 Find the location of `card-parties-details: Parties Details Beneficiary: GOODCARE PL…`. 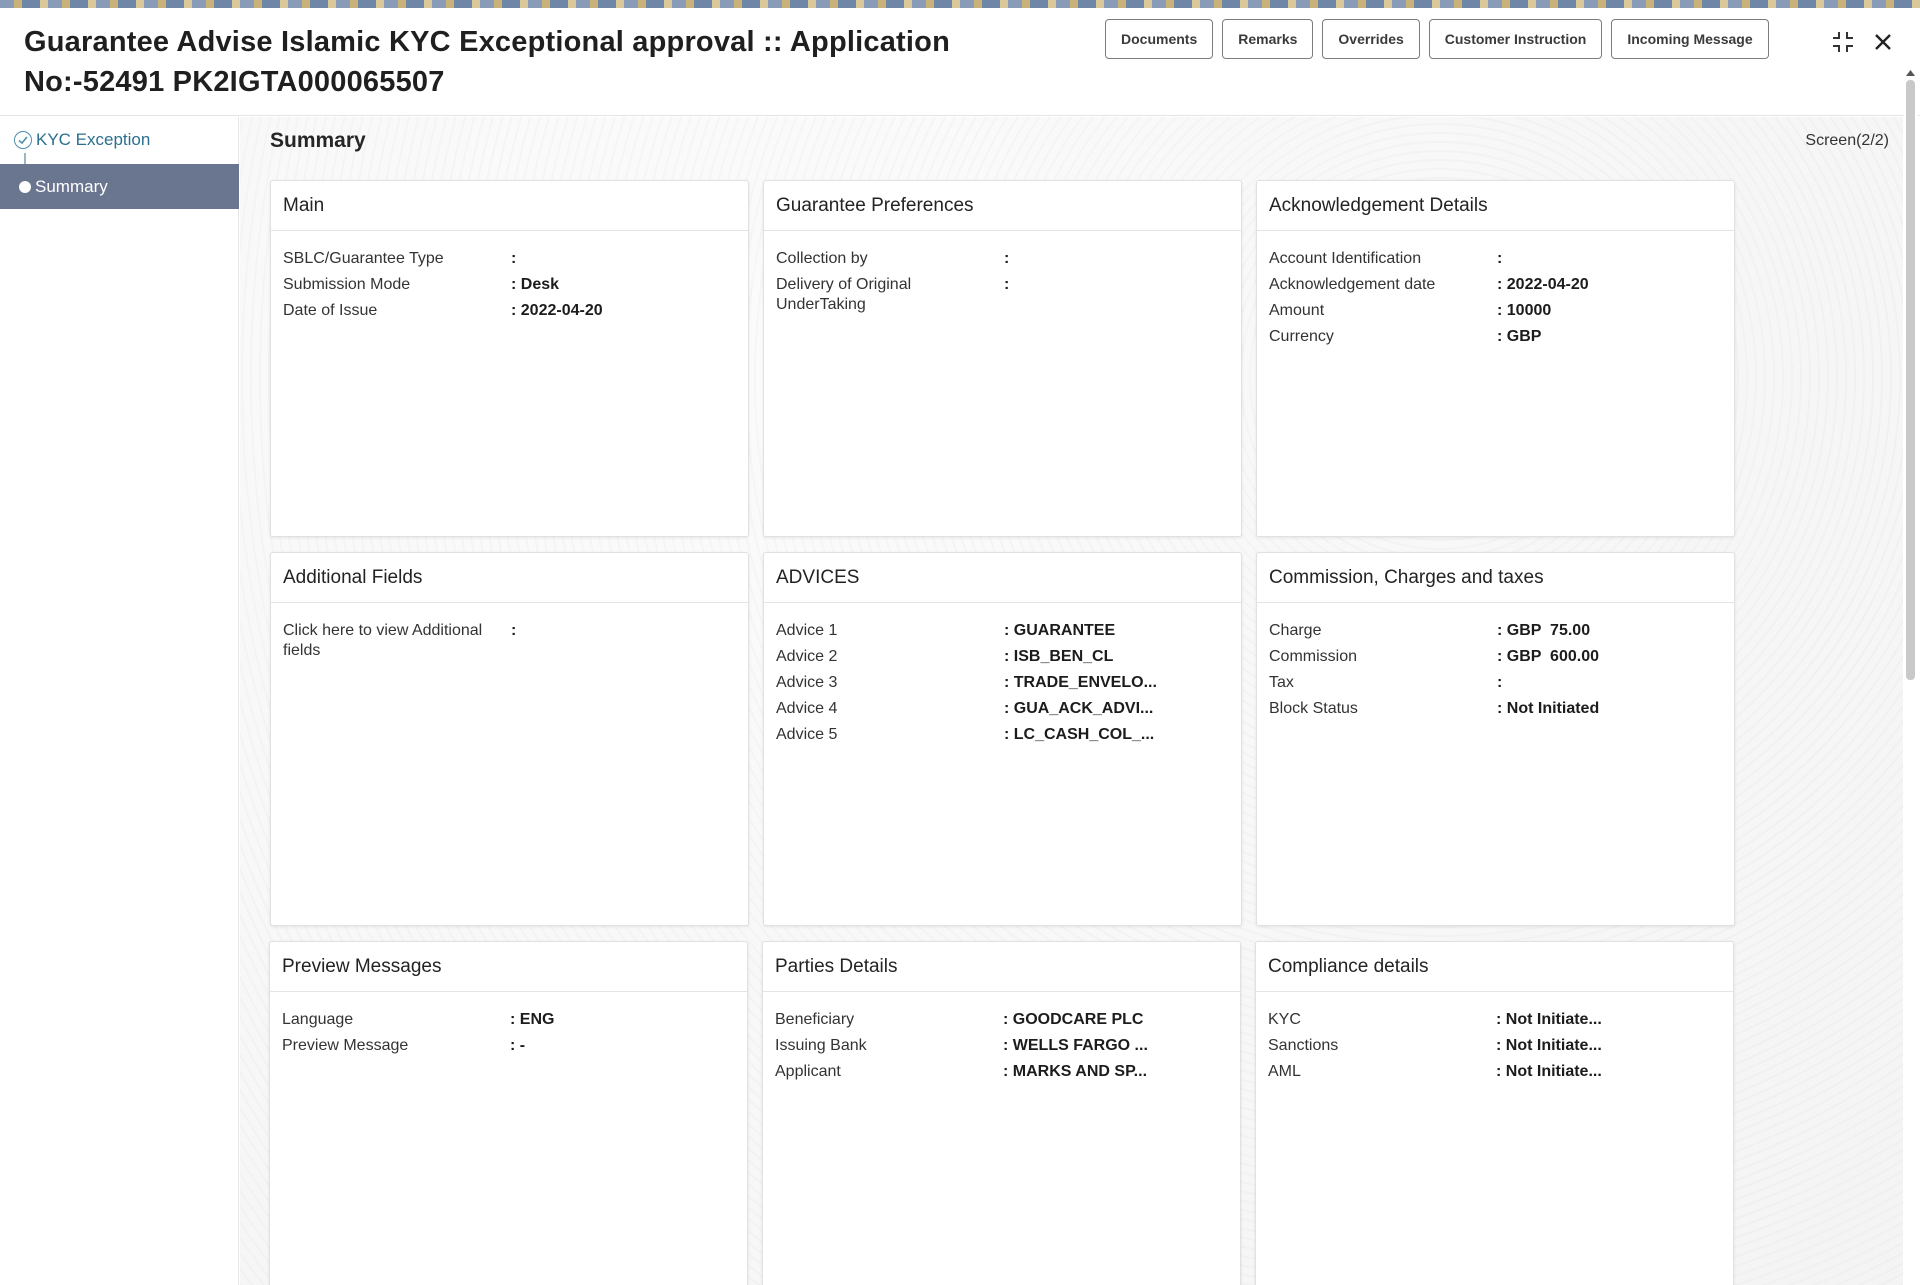

card-parties-details: Parties Details Beneficiary: GOODCARE PL… is located at coordinates (1001, 1113).